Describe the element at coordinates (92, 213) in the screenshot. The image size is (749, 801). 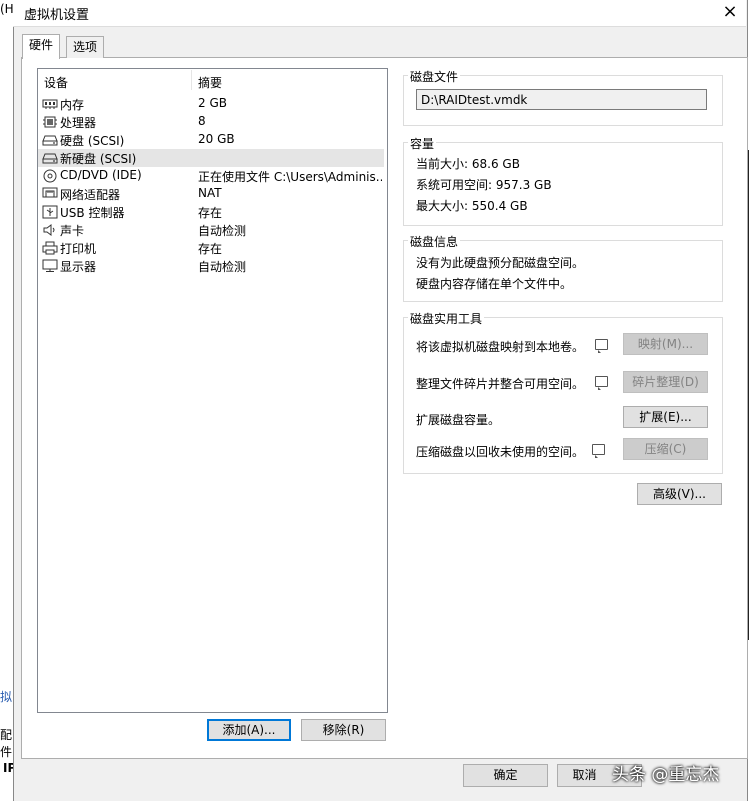
I see `device-name: USB 控制器` at that location.